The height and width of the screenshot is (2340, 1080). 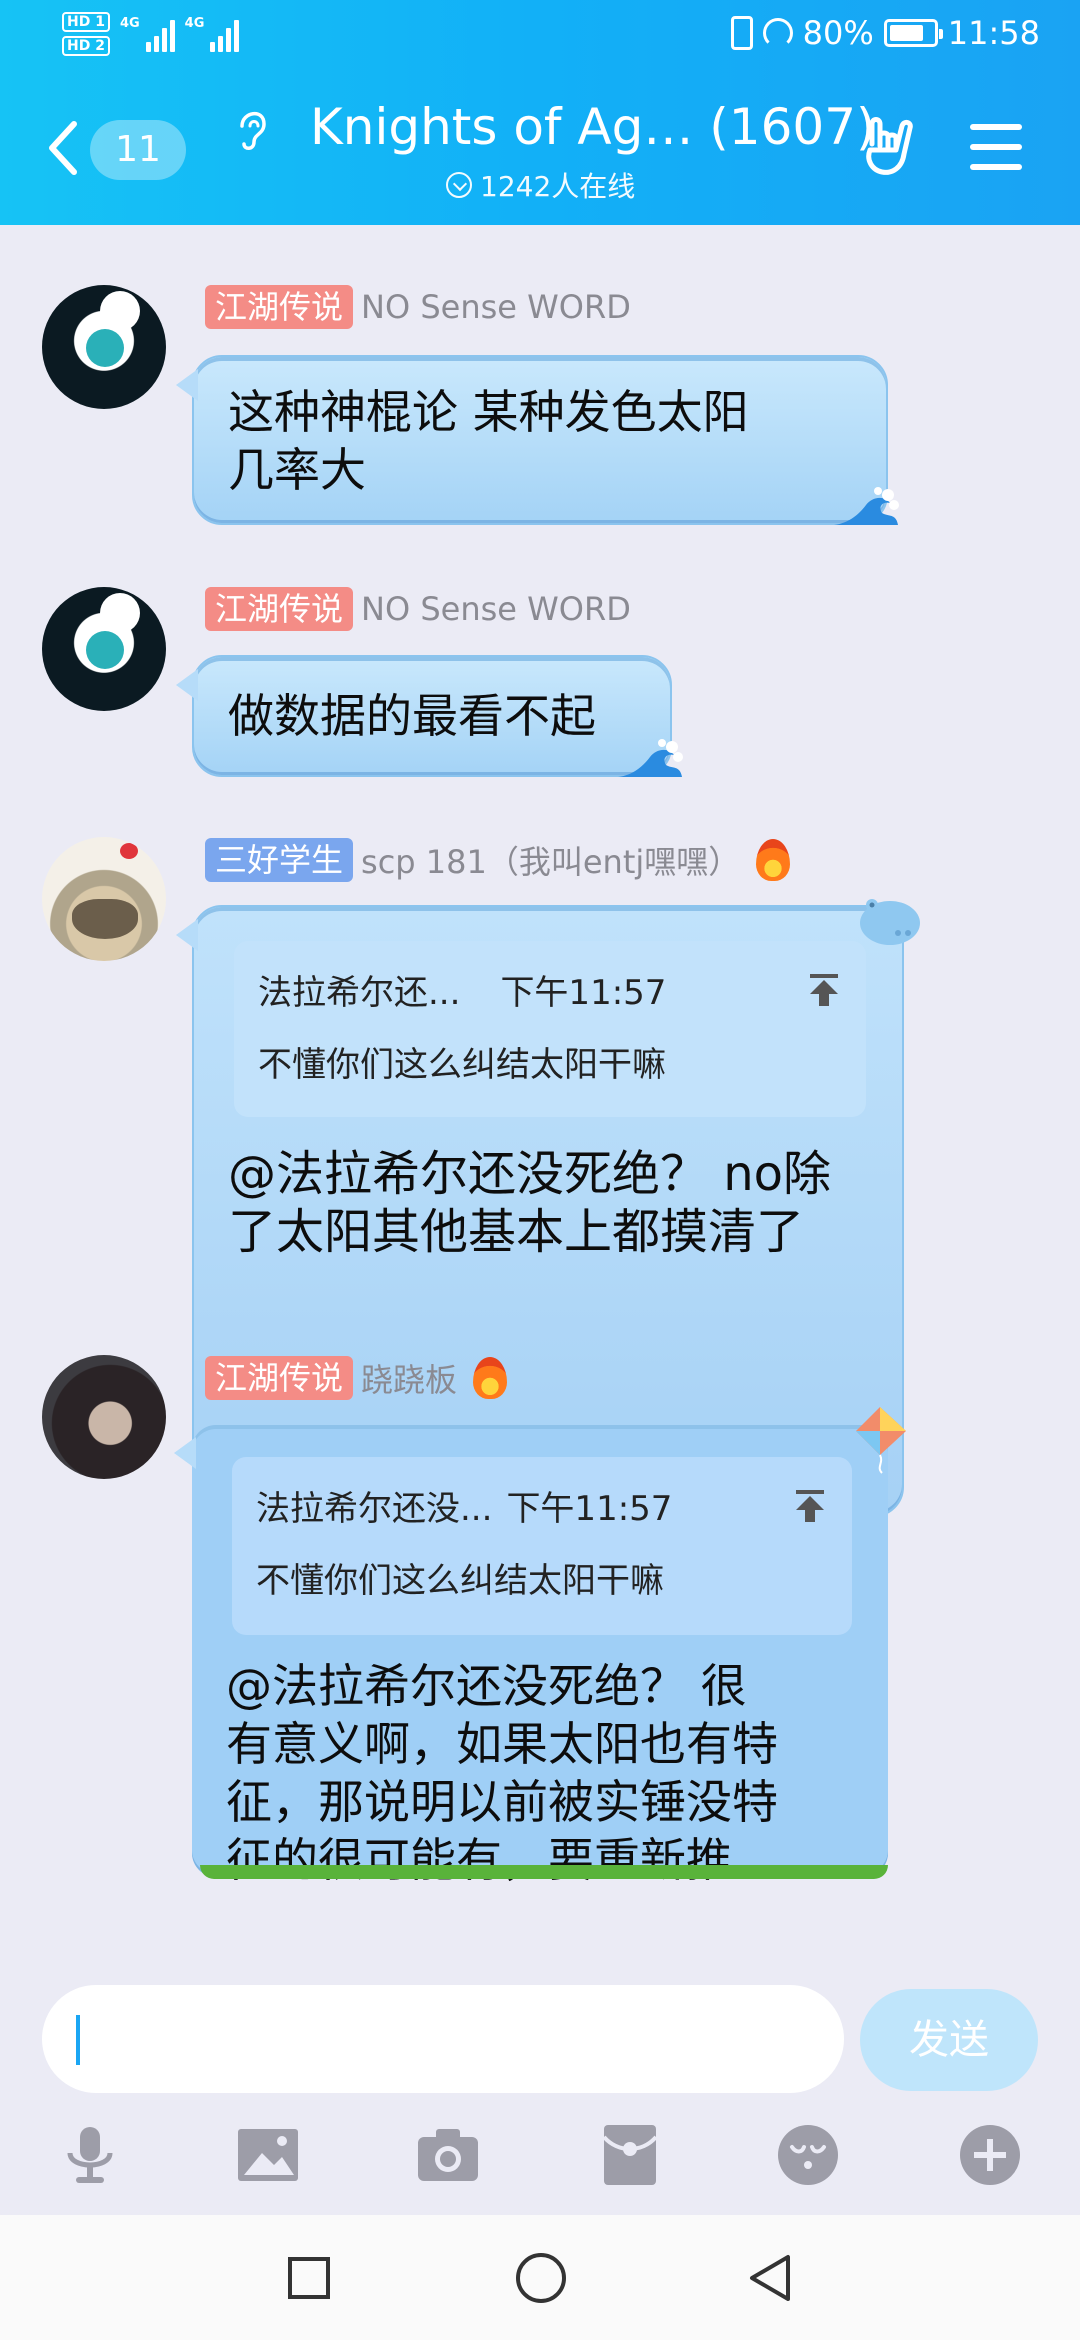 I want to click on send-button: 发送, so click(x=949, y=2040).